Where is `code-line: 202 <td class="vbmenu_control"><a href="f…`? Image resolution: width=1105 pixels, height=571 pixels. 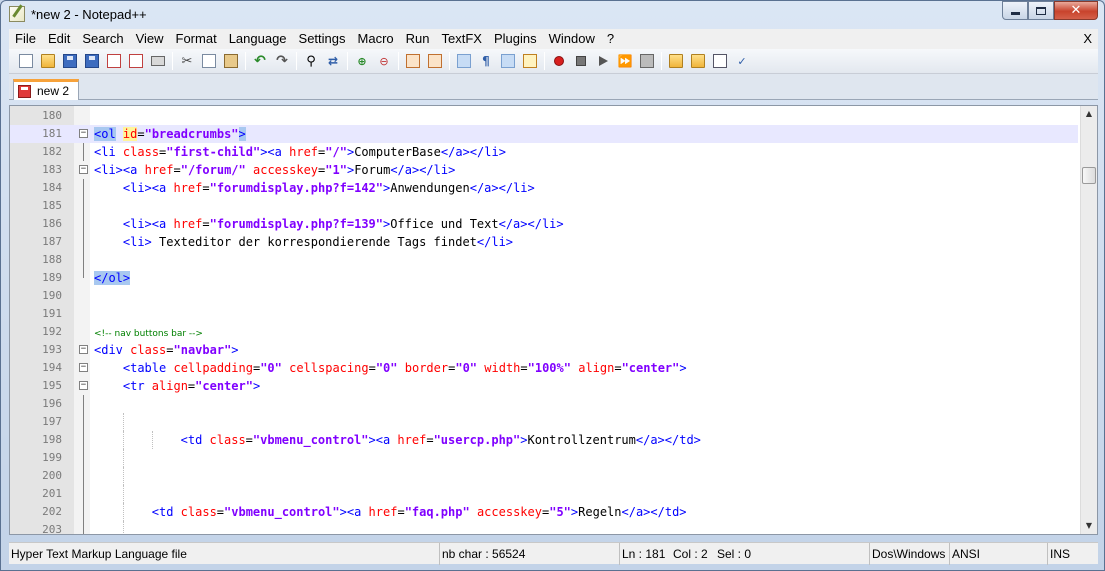
code-line: 202 <td class="vbmenu_control"><a href="f… is located at coordinates (544, 512).